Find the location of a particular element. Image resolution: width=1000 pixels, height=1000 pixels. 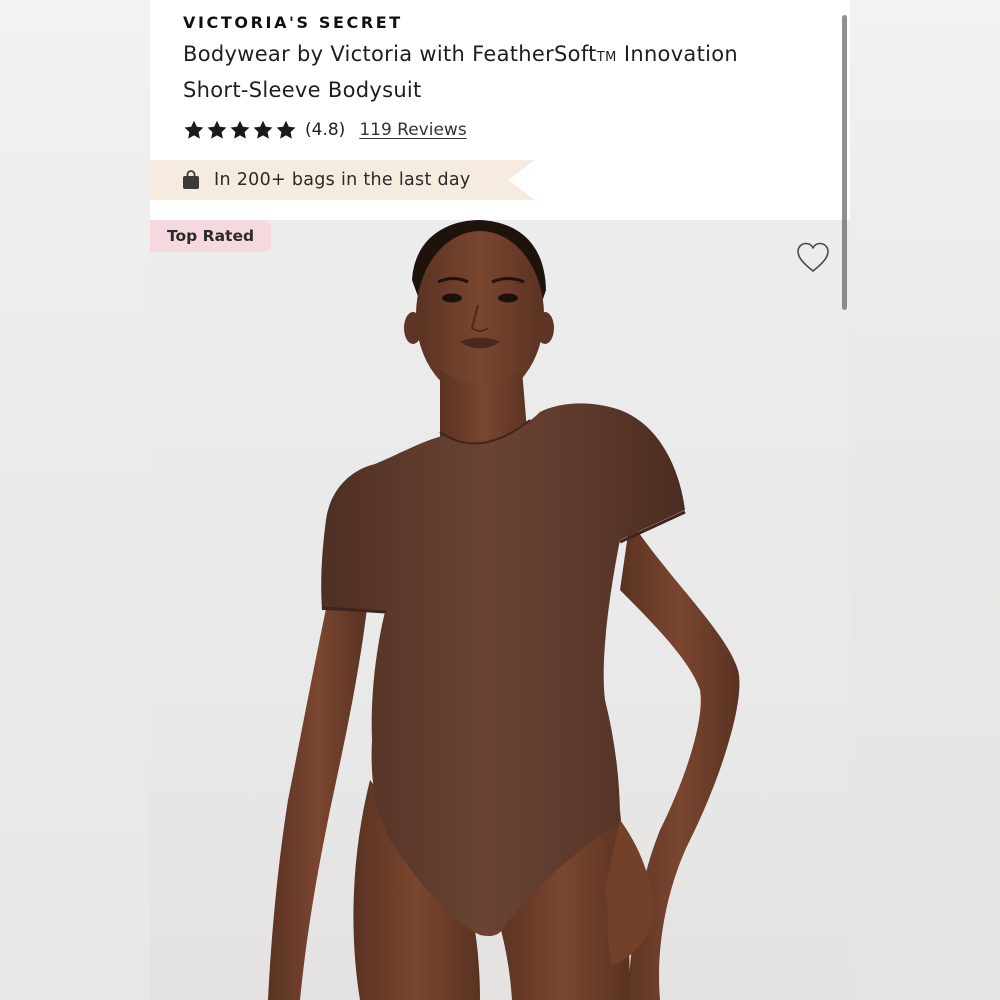

reviews-link: 119 Reviews is located at coordinates (412, 130).